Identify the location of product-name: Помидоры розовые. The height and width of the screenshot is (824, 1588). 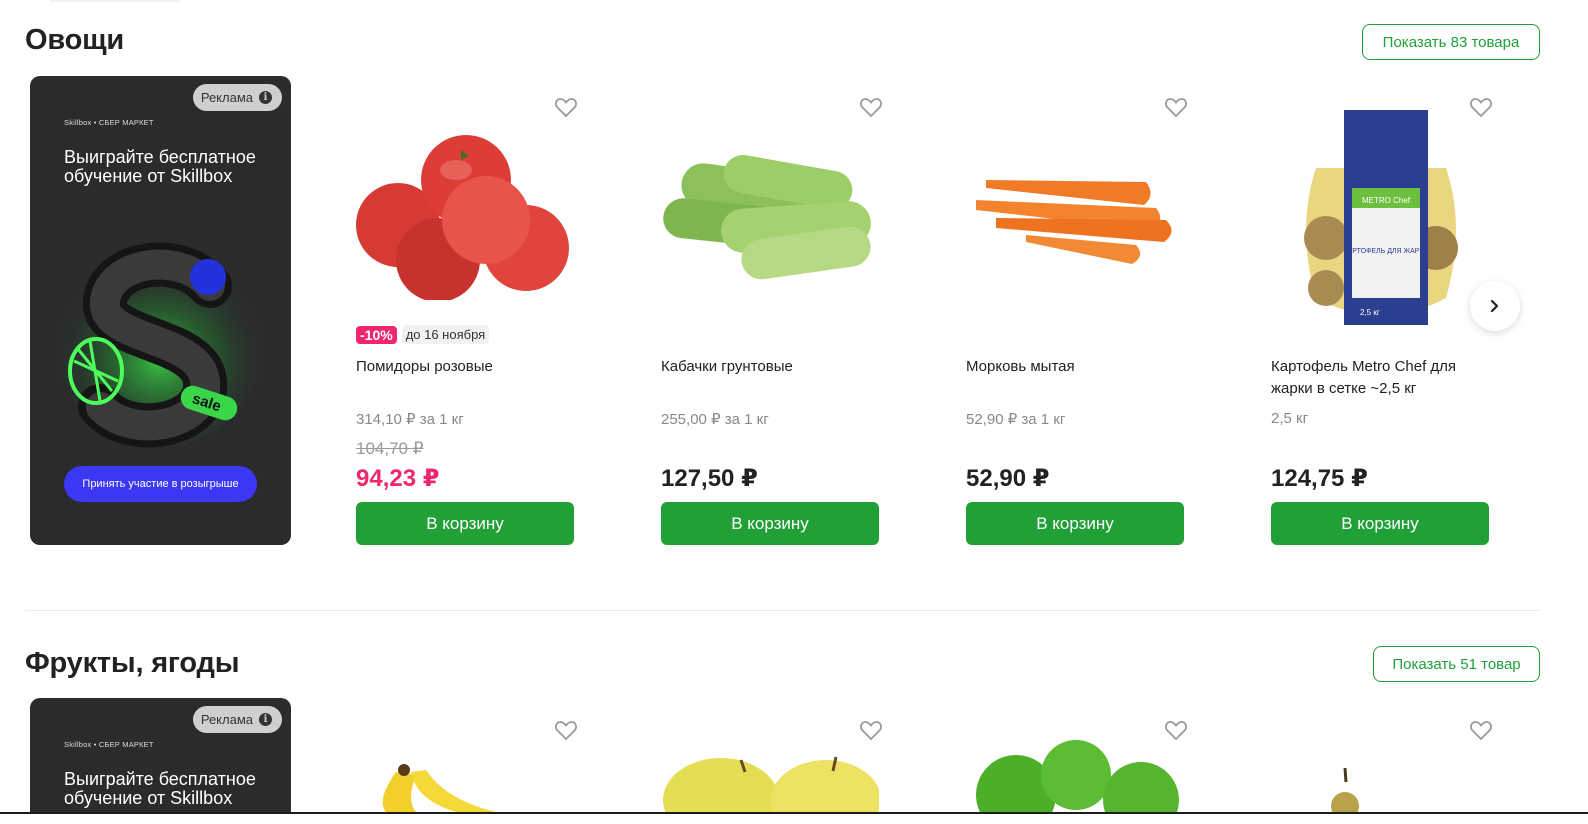
(466, 367).